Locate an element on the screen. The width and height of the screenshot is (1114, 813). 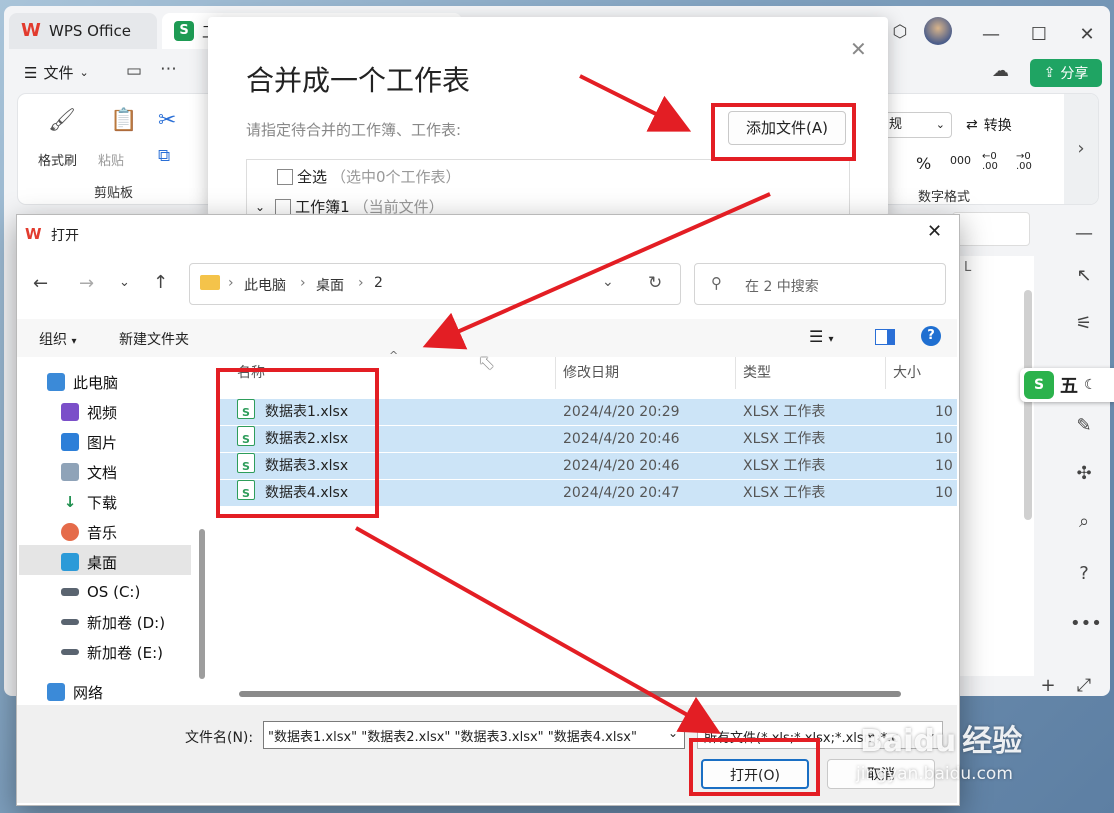
watermark-brand-text: Baidu is located at coordinates (908, 741).